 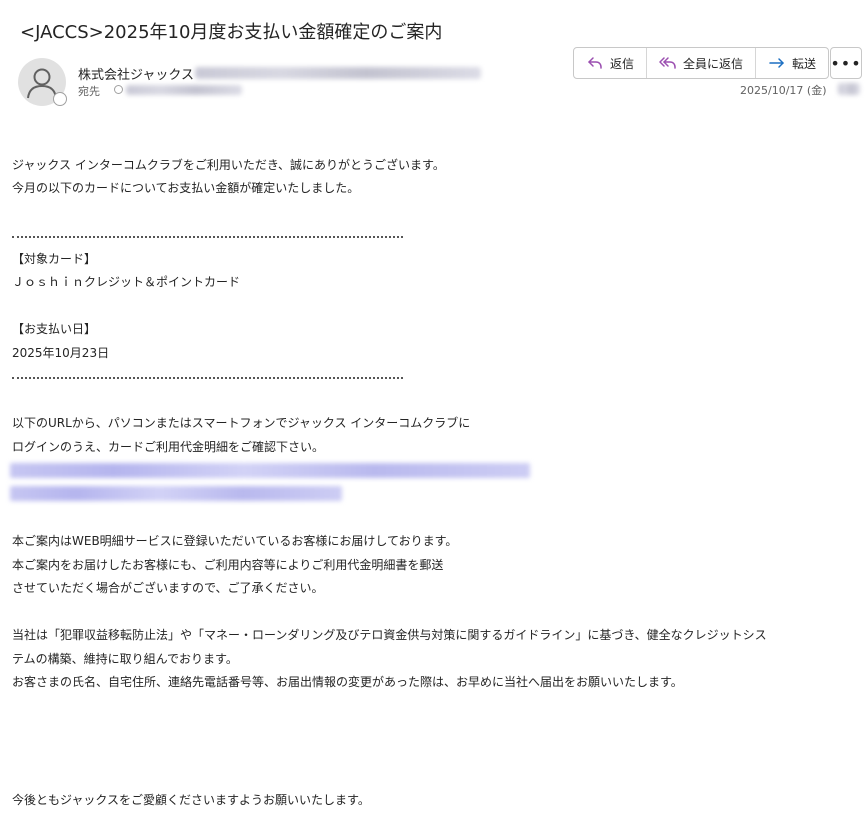 What do you see at coordinates (136, 73) in the screenshot?
I see `sender-name: 株式会社ジャックス` at bounding box center [136, 73].